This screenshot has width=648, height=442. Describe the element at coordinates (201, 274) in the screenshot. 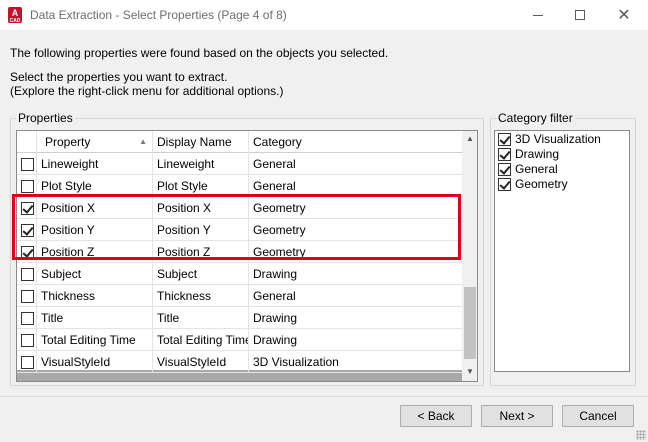

I see `display-name-cell: Subject` at that location.